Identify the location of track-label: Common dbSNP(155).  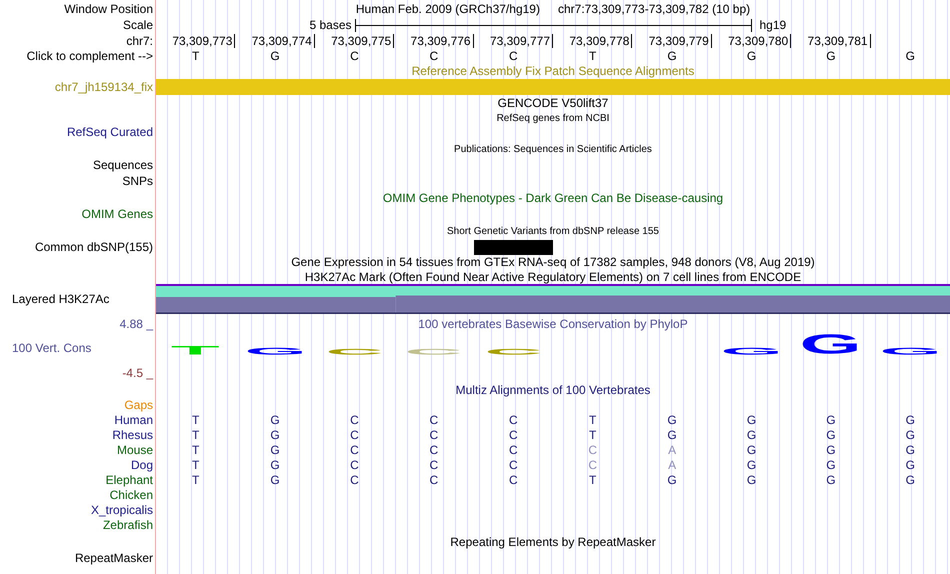
(93, 247).